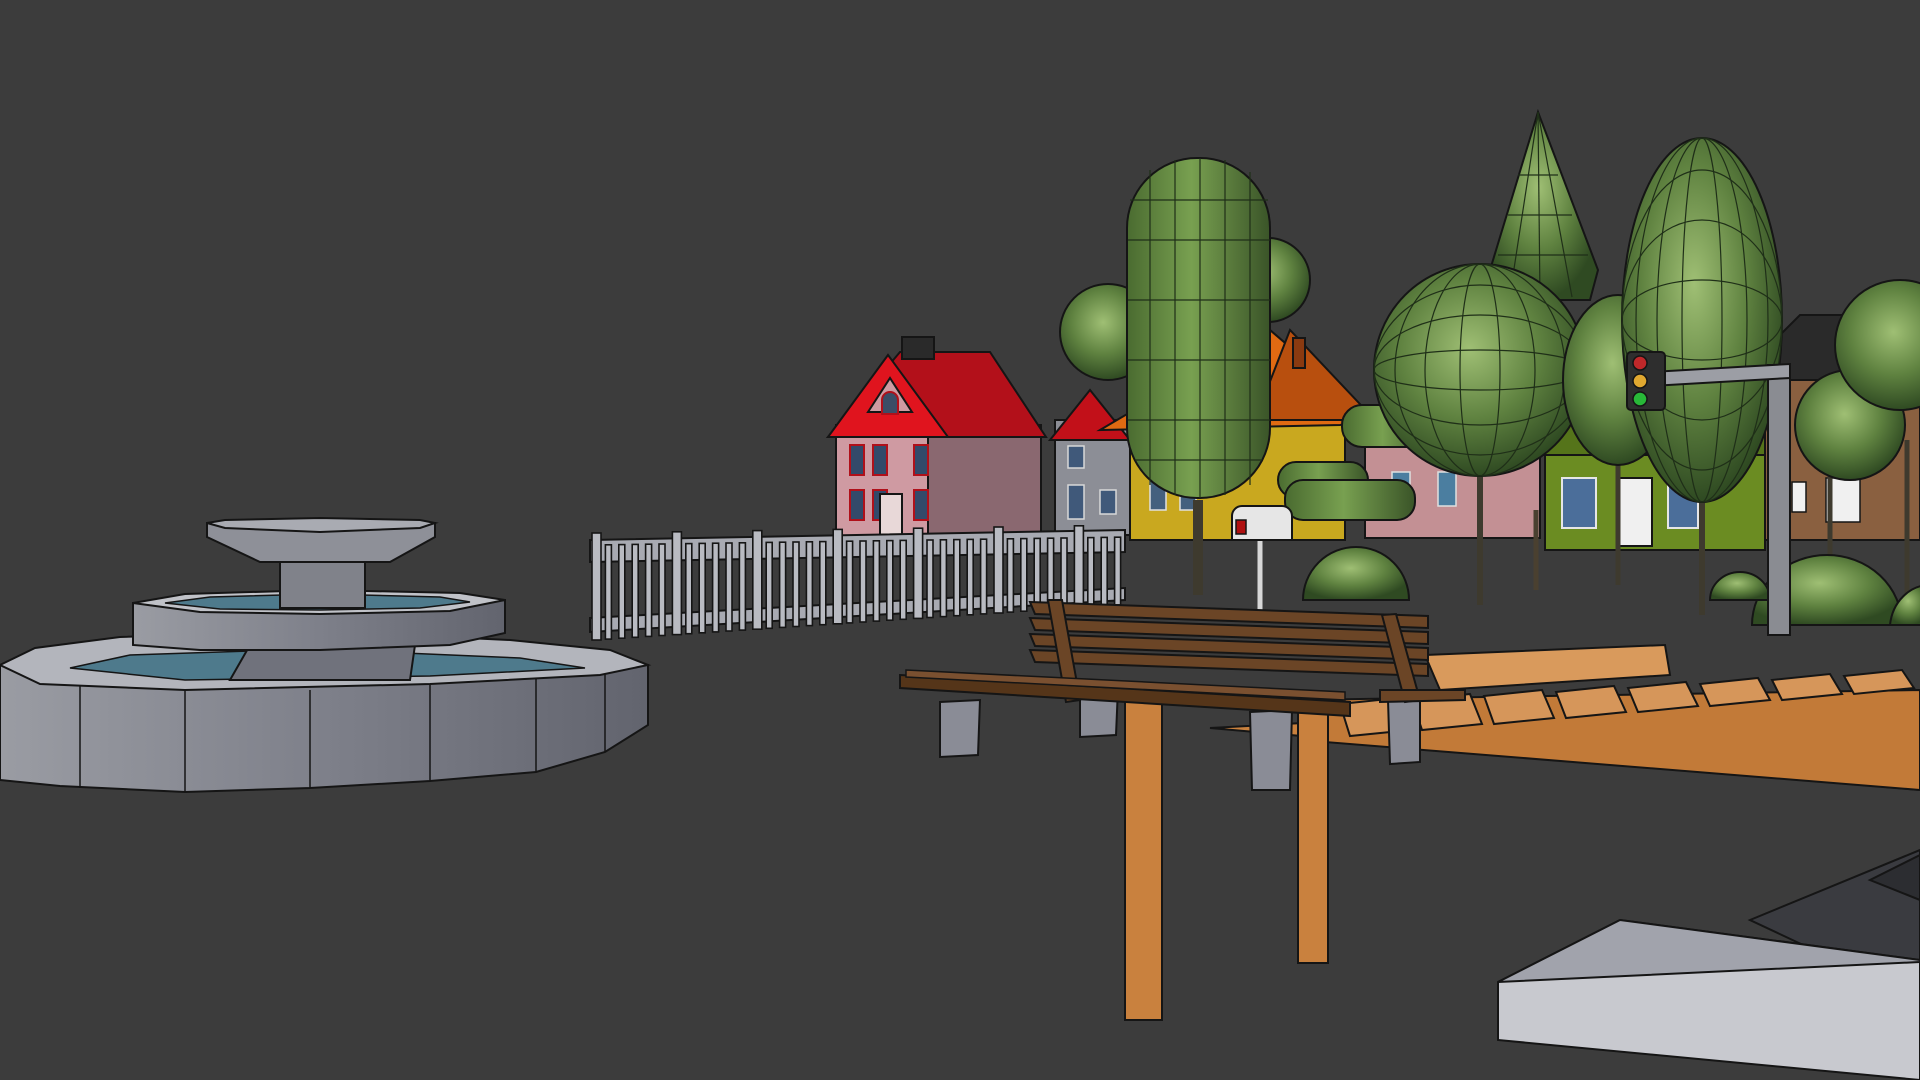 This screenshot has height=1080, width=1920. Describe the element at coordinates (1480, 434) in the screenshot. I see `tree-large-sphere` at that location.